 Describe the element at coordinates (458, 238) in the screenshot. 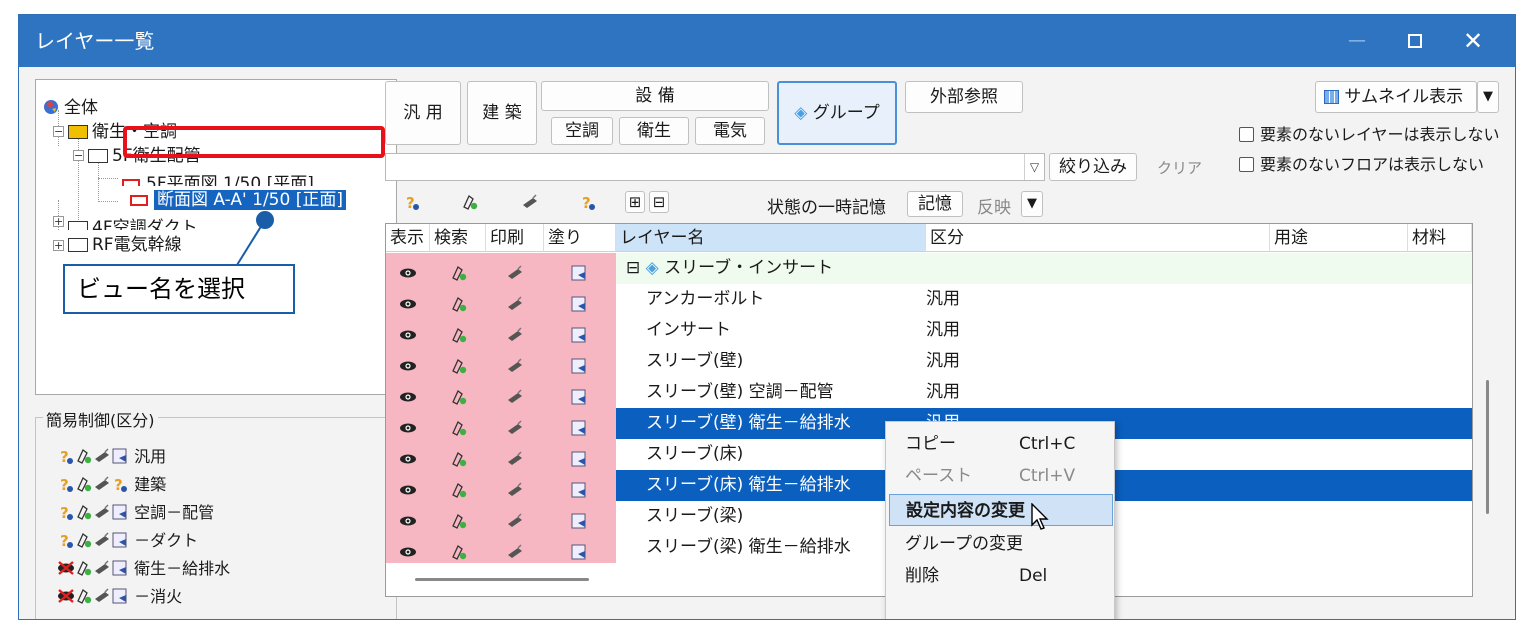

I see `column-header-search: 検索` at that location.